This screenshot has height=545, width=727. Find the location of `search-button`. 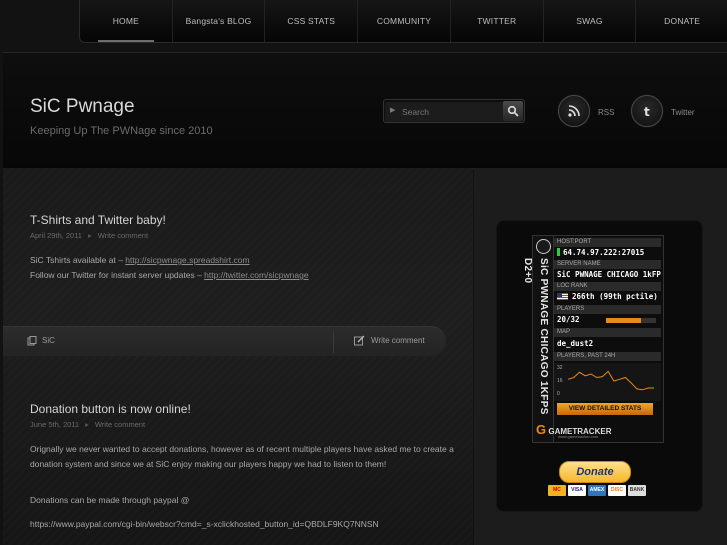

search-button is located at coordinates (513, 111).